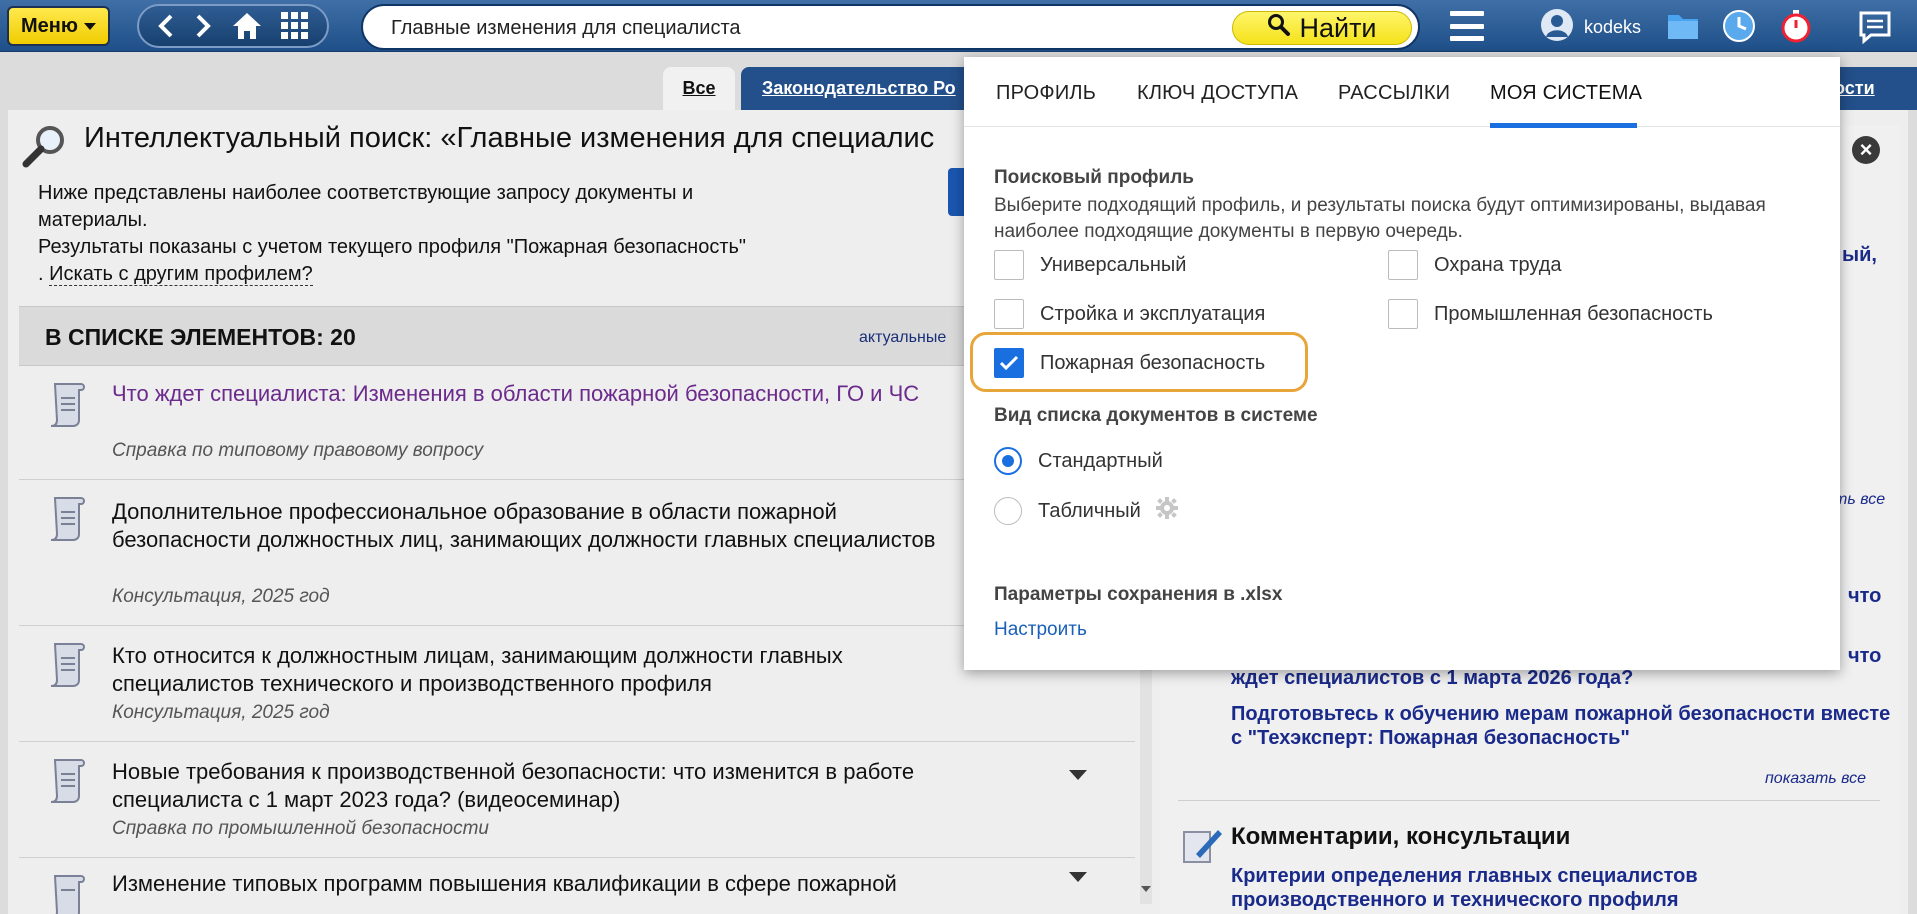  What do you see at coordinates (902, 338) in the screenshot?
I see `list-filter-actual: актуальные` at bounding box center [902, 338].